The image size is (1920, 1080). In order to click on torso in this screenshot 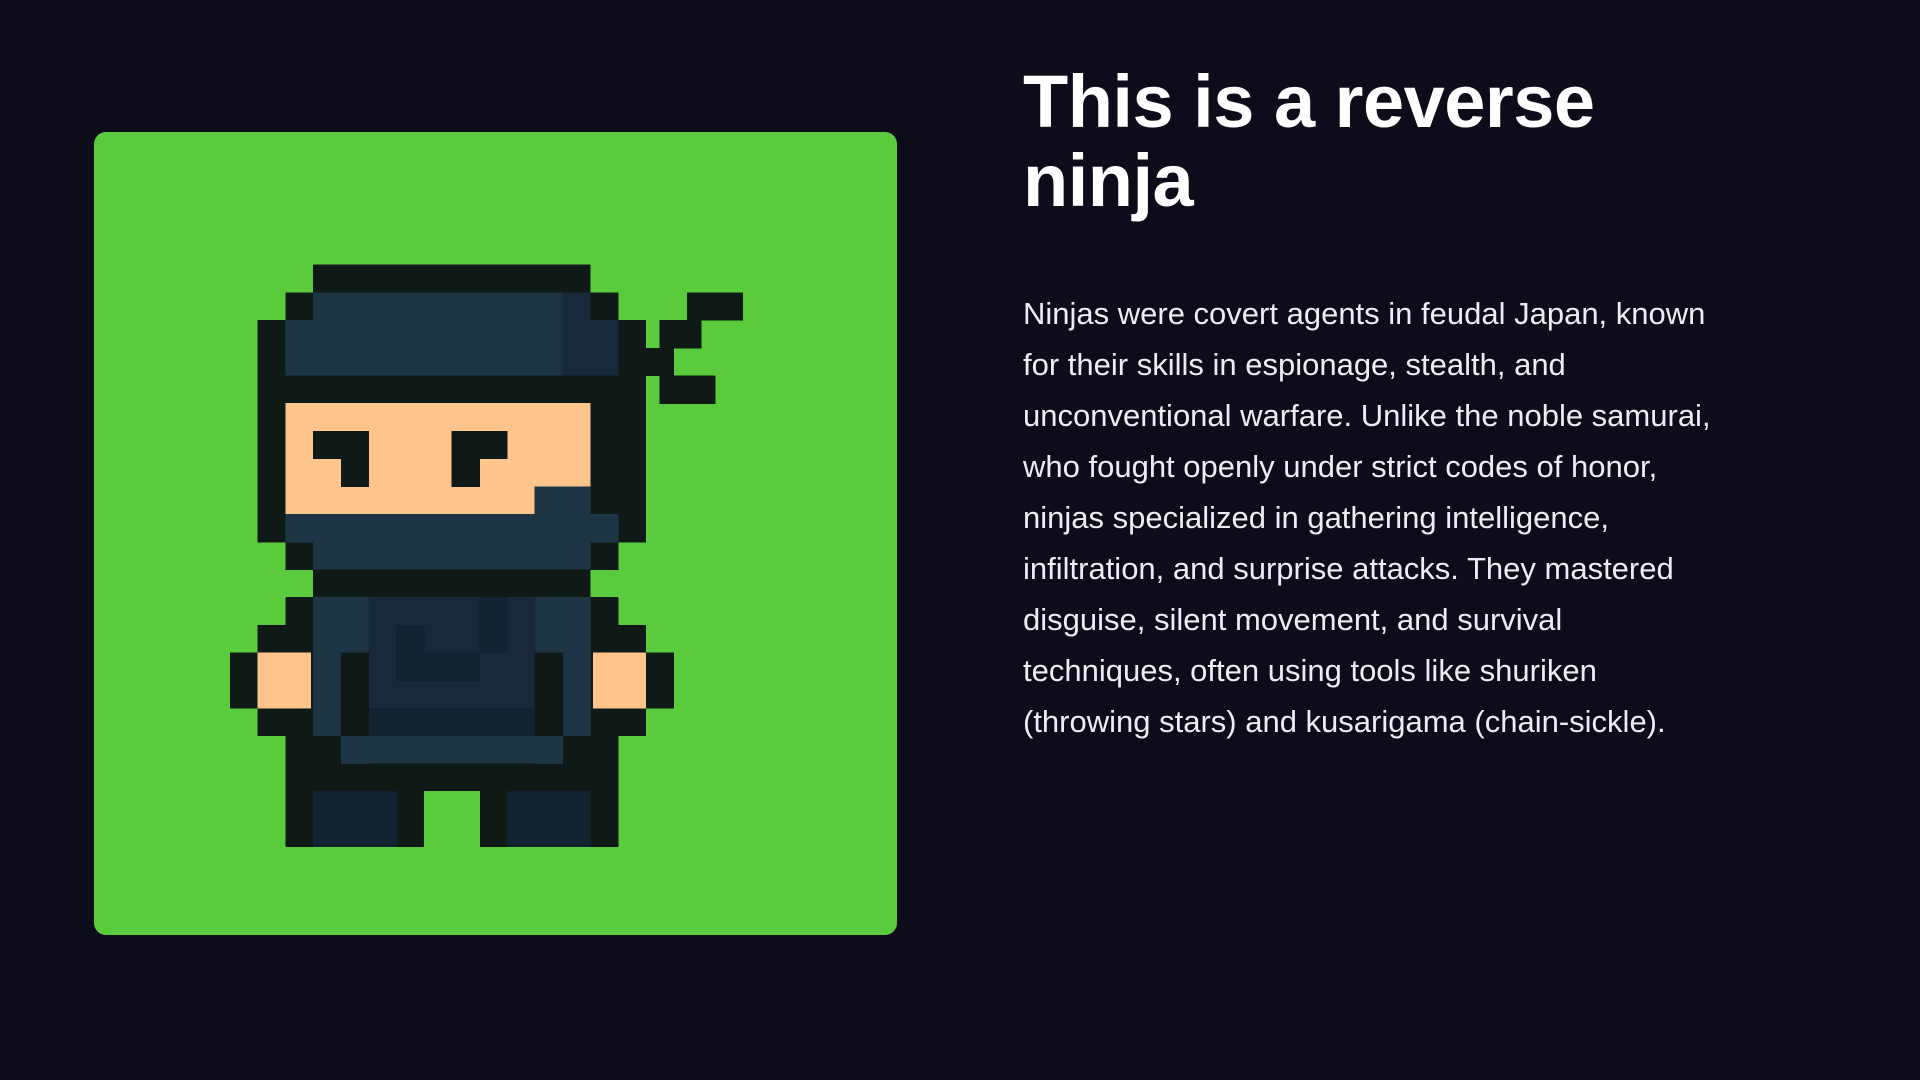, I will do `click(451, 749)`.